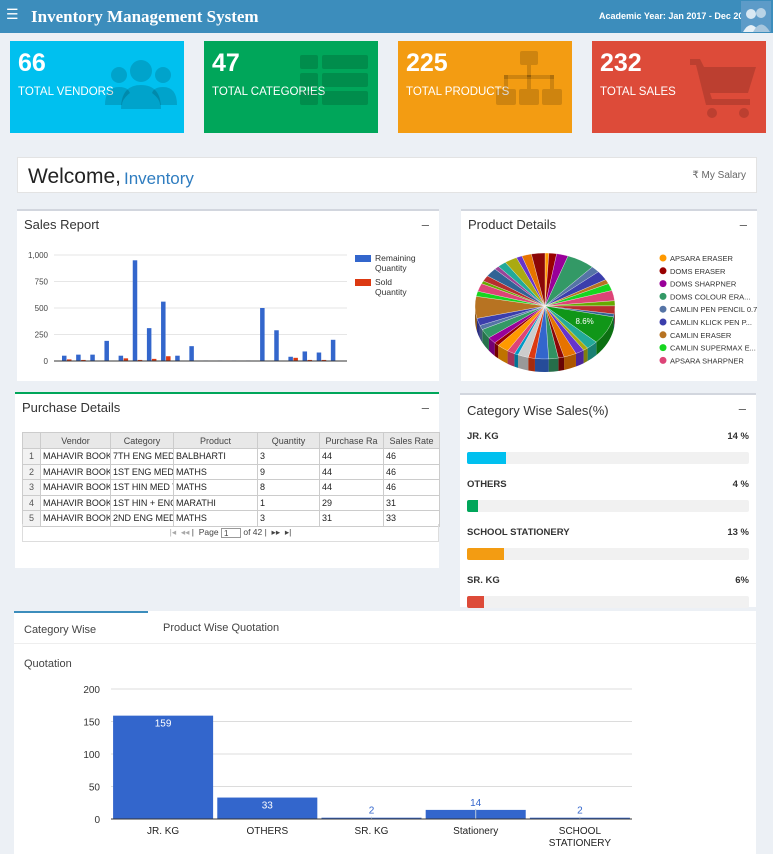 The image size is (773, 854). I want to click on table-row: 3 MAHAVIR BOOK 1ST HIN MED T MATHS 8 44 46, so click(231, 487).